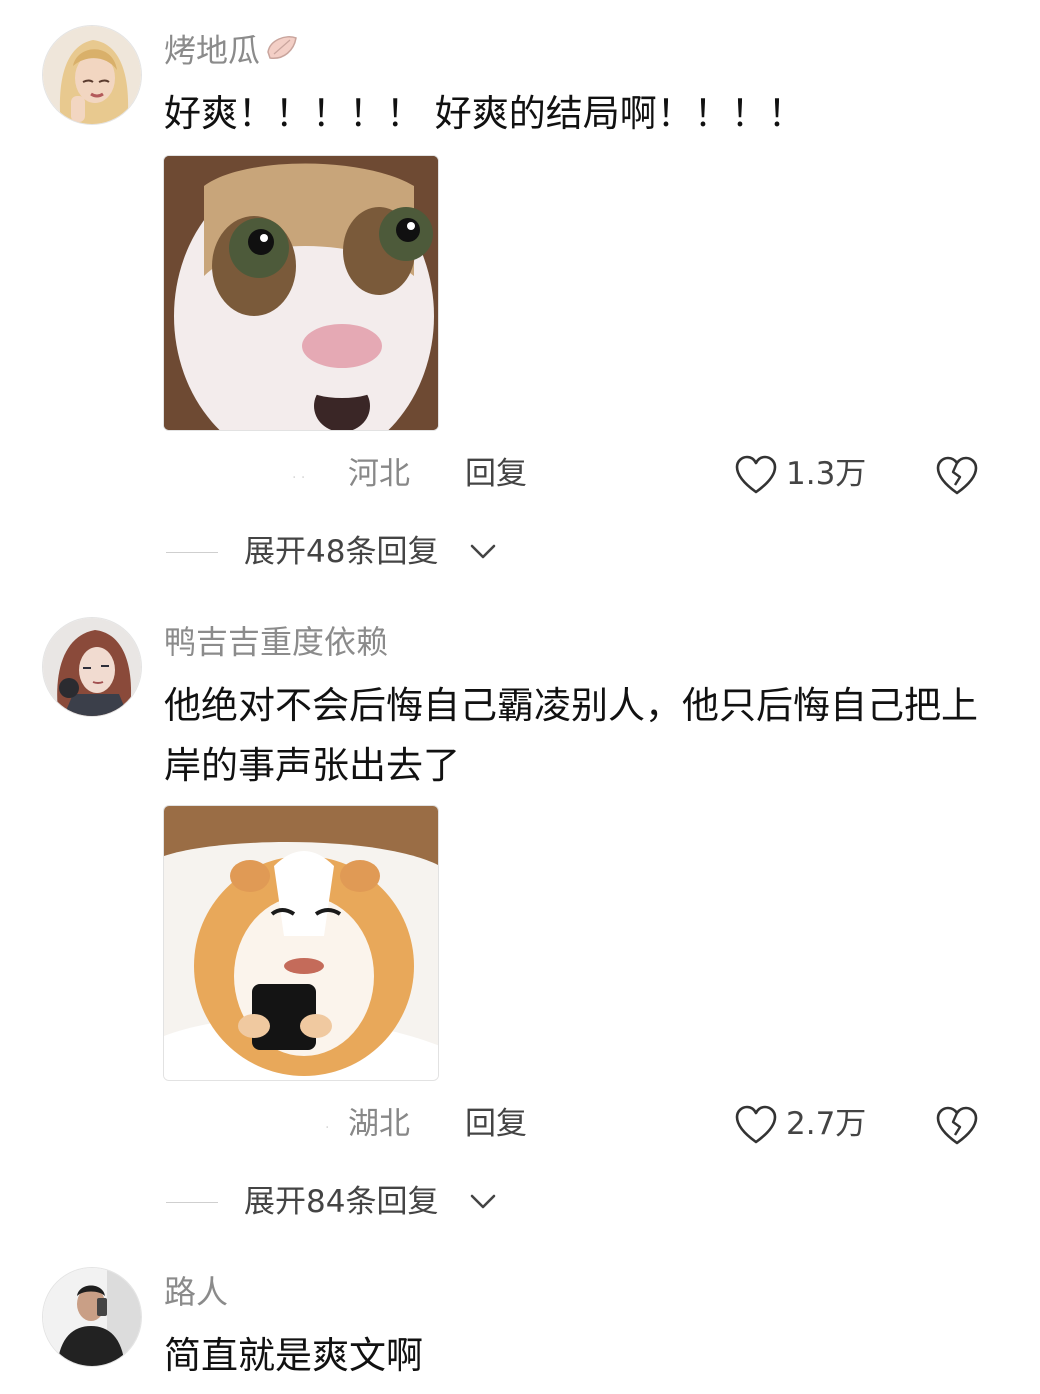  What do you see at coordinates (341, 1202) in the screenshot?
I see `expand-replies-label: 展开84条回复` at bounding box center [341, 1202].